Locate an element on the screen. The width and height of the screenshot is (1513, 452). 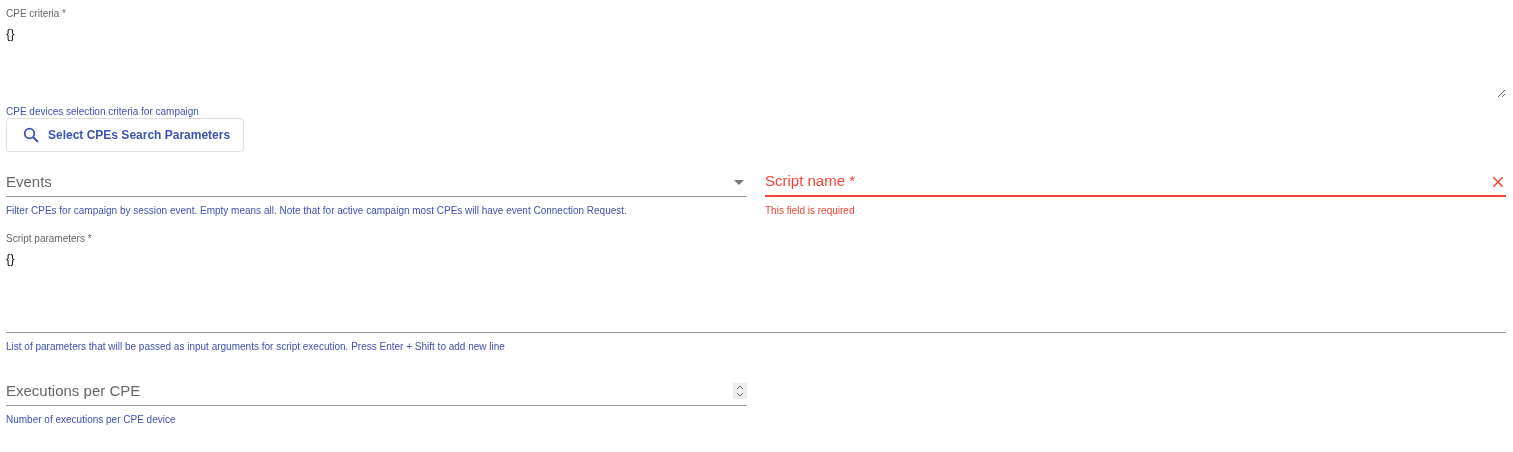
dropdown-caret-icon is located at coordinates (739, 182).